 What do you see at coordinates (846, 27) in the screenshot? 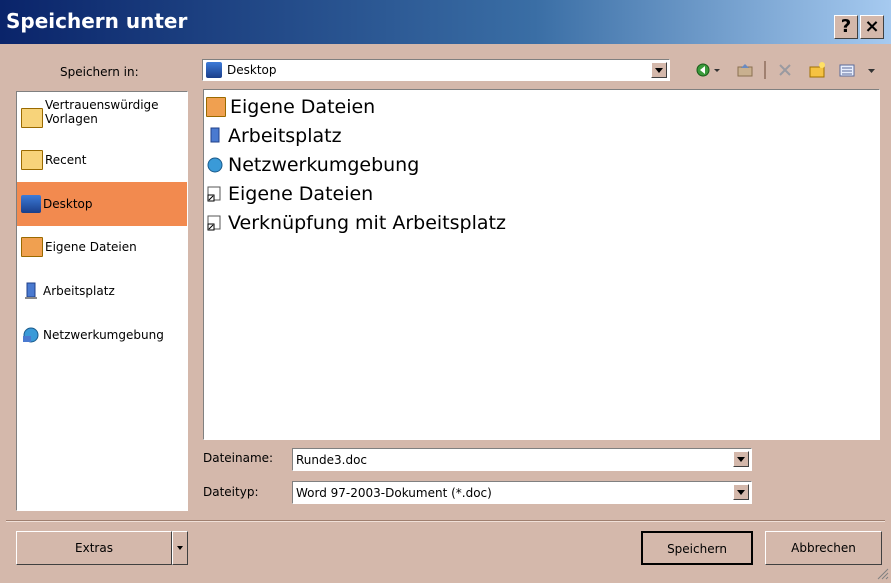
I see `help-button: ?` at bounding box center [846, 27].